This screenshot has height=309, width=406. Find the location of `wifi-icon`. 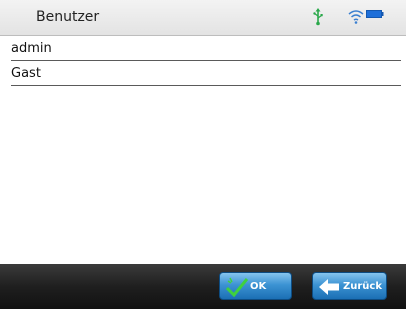

wifi-icon is located at coordinates (356, 17).